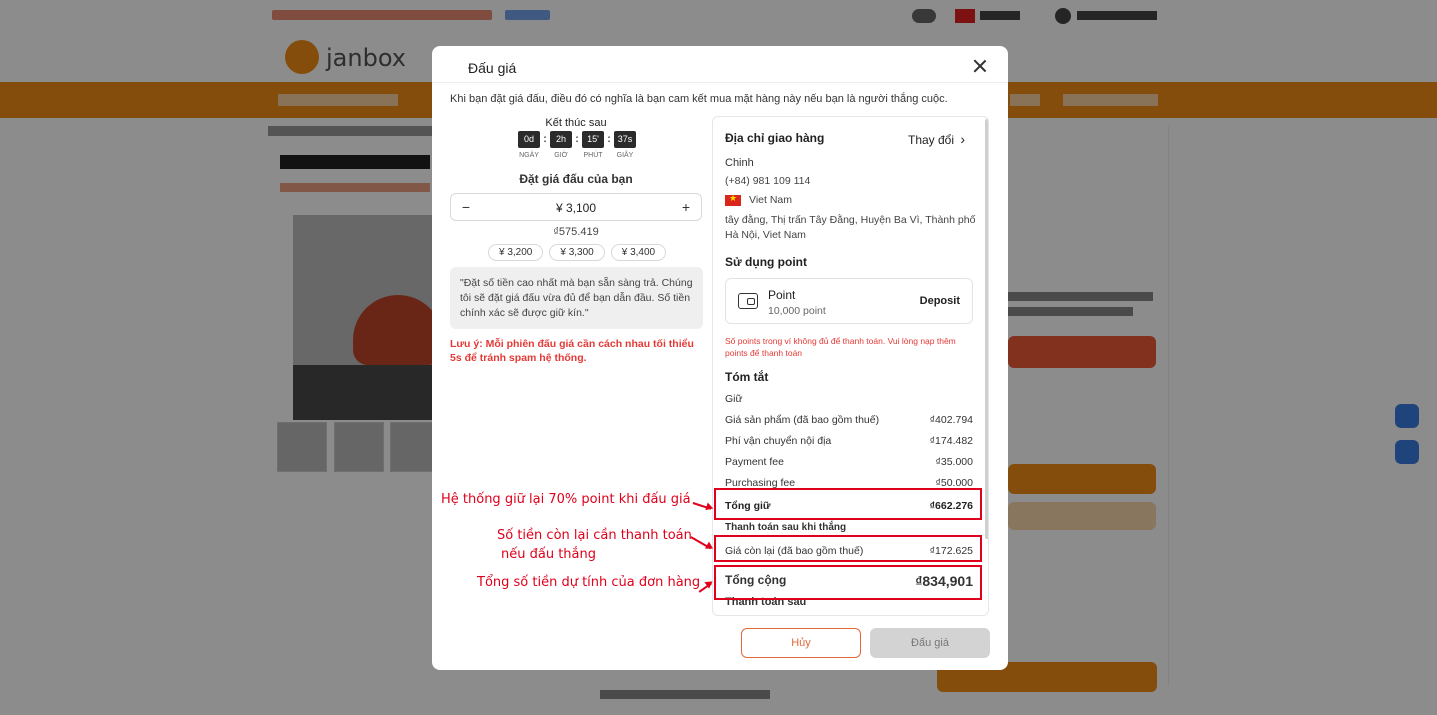 The image size is (1437, 715). I want to click on countdown-unit: GIỜ, so click(561, 155).